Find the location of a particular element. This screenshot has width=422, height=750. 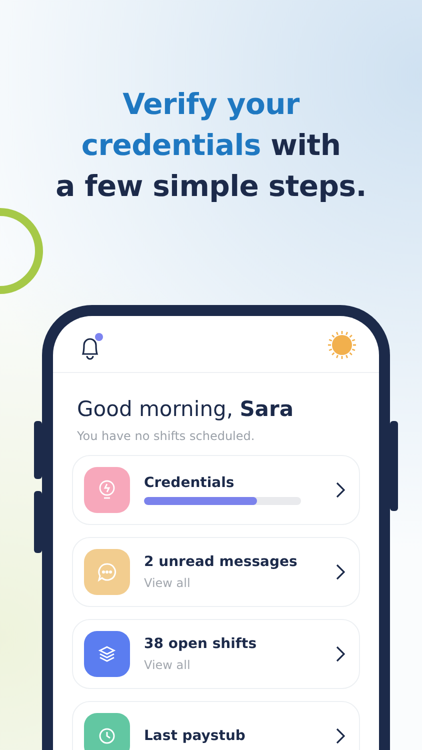

dashboard-card: Last paystub is located at coordinates (216, 725).